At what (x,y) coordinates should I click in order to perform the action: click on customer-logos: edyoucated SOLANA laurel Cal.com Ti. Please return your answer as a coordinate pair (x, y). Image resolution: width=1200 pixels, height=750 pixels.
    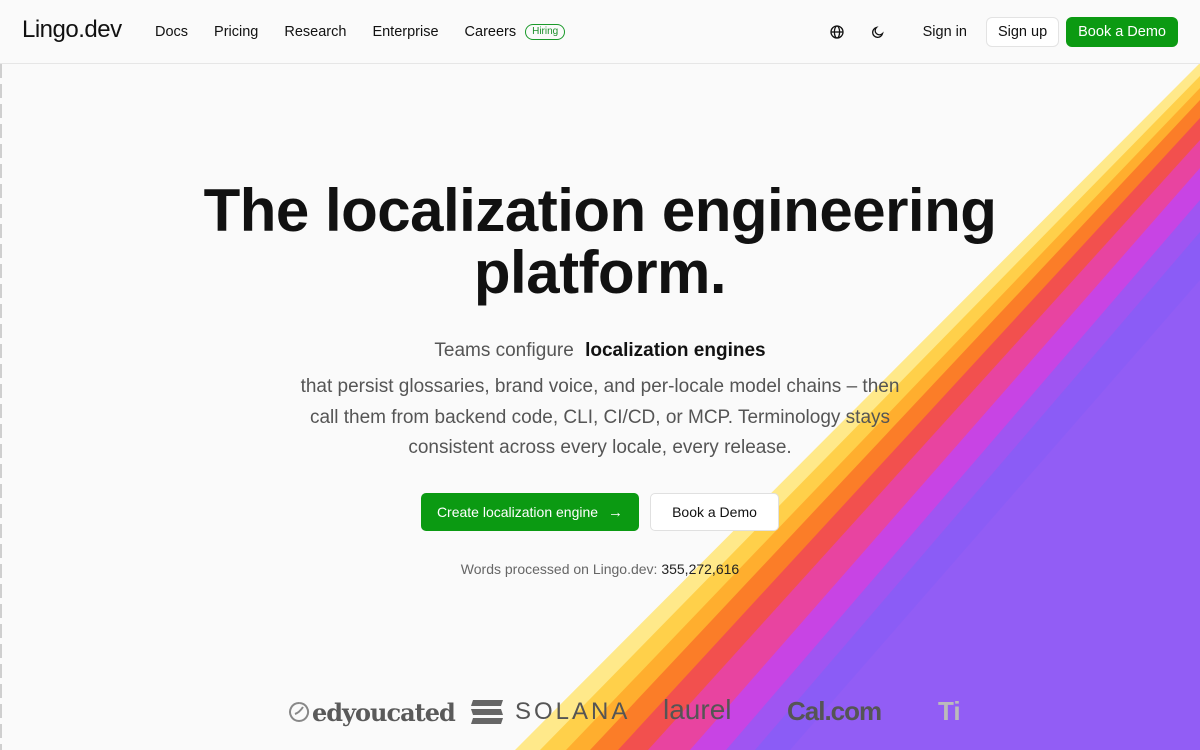
    Looking at the image, I should click on (600, 715).